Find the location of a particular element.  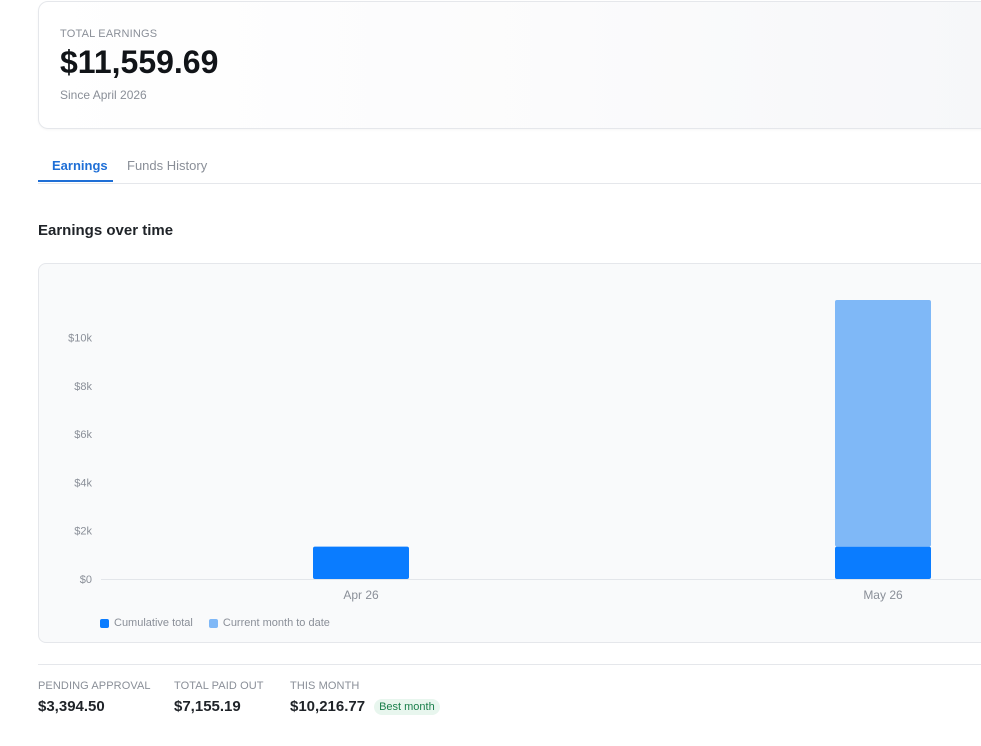

stat-value: $10,216.77 is located at coordinates (328, 706).